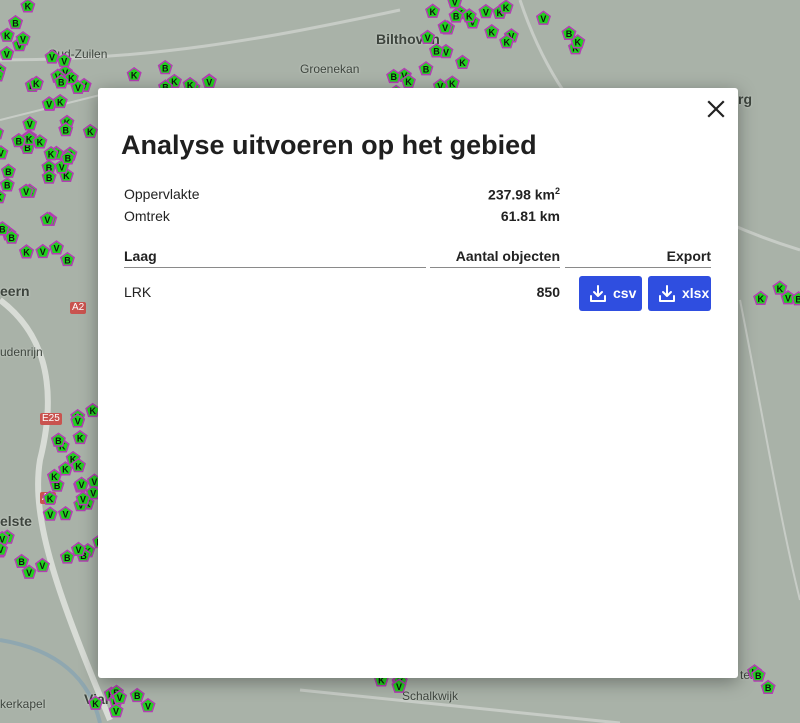  I want to click on perimeter-value: 61.81 km, so click(530, 216).